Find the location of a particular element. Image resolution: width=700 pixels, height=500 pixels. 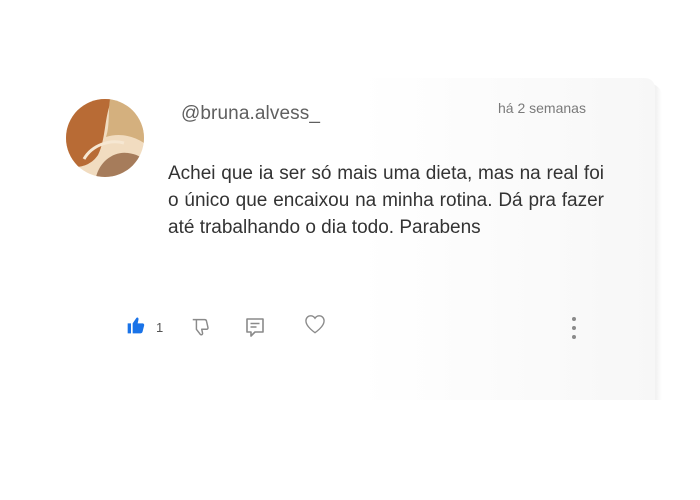

thumbs-up-icon is located at coordinates (136, 327).